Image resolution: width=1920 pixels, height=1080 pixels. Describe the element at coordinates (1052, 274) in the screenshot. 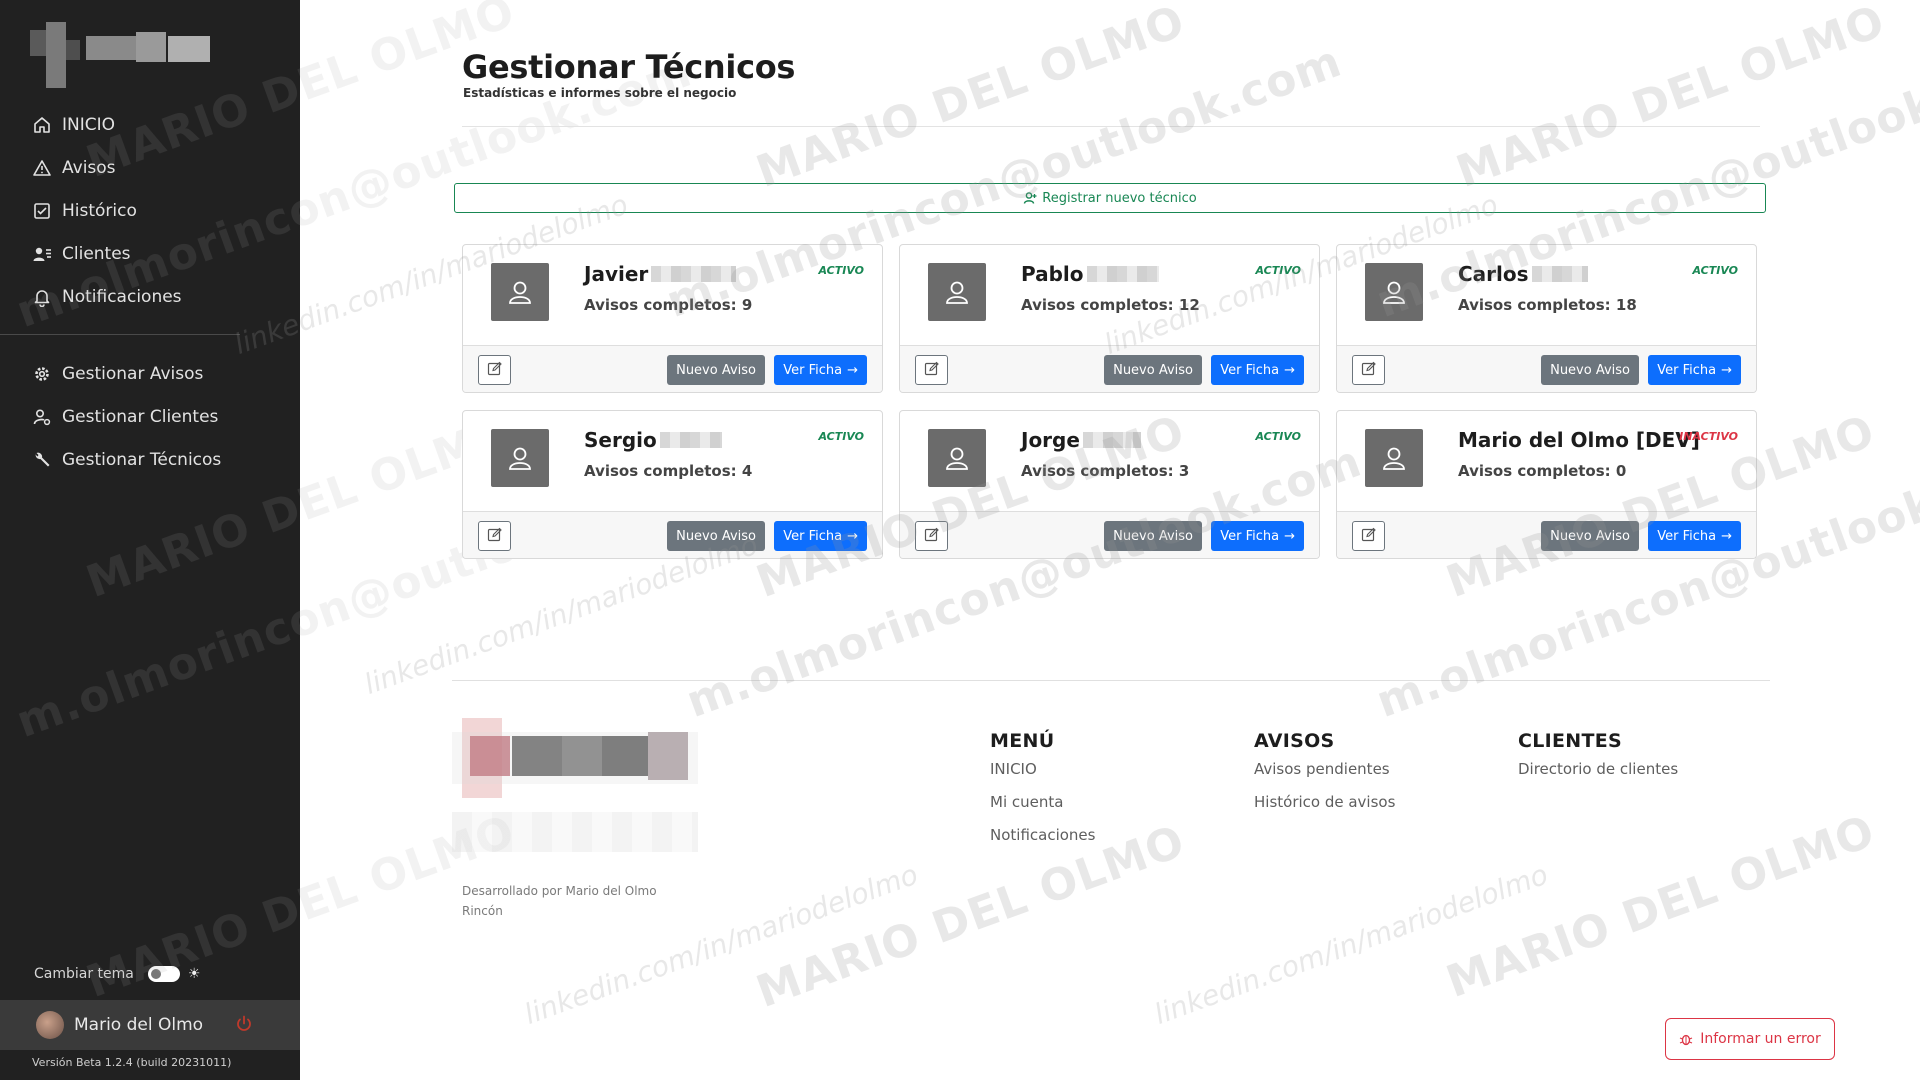

I see `technician-name: Pablo` at that location.